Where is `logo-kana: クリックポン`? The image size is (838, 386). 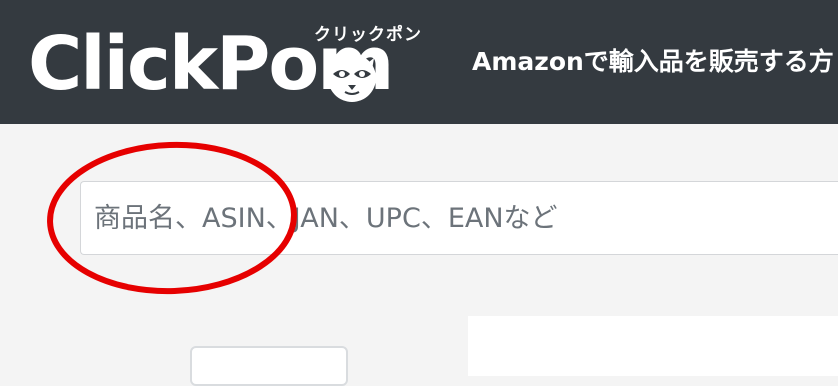 logo-kana: クリックポン is located at coordinates (368, 35).